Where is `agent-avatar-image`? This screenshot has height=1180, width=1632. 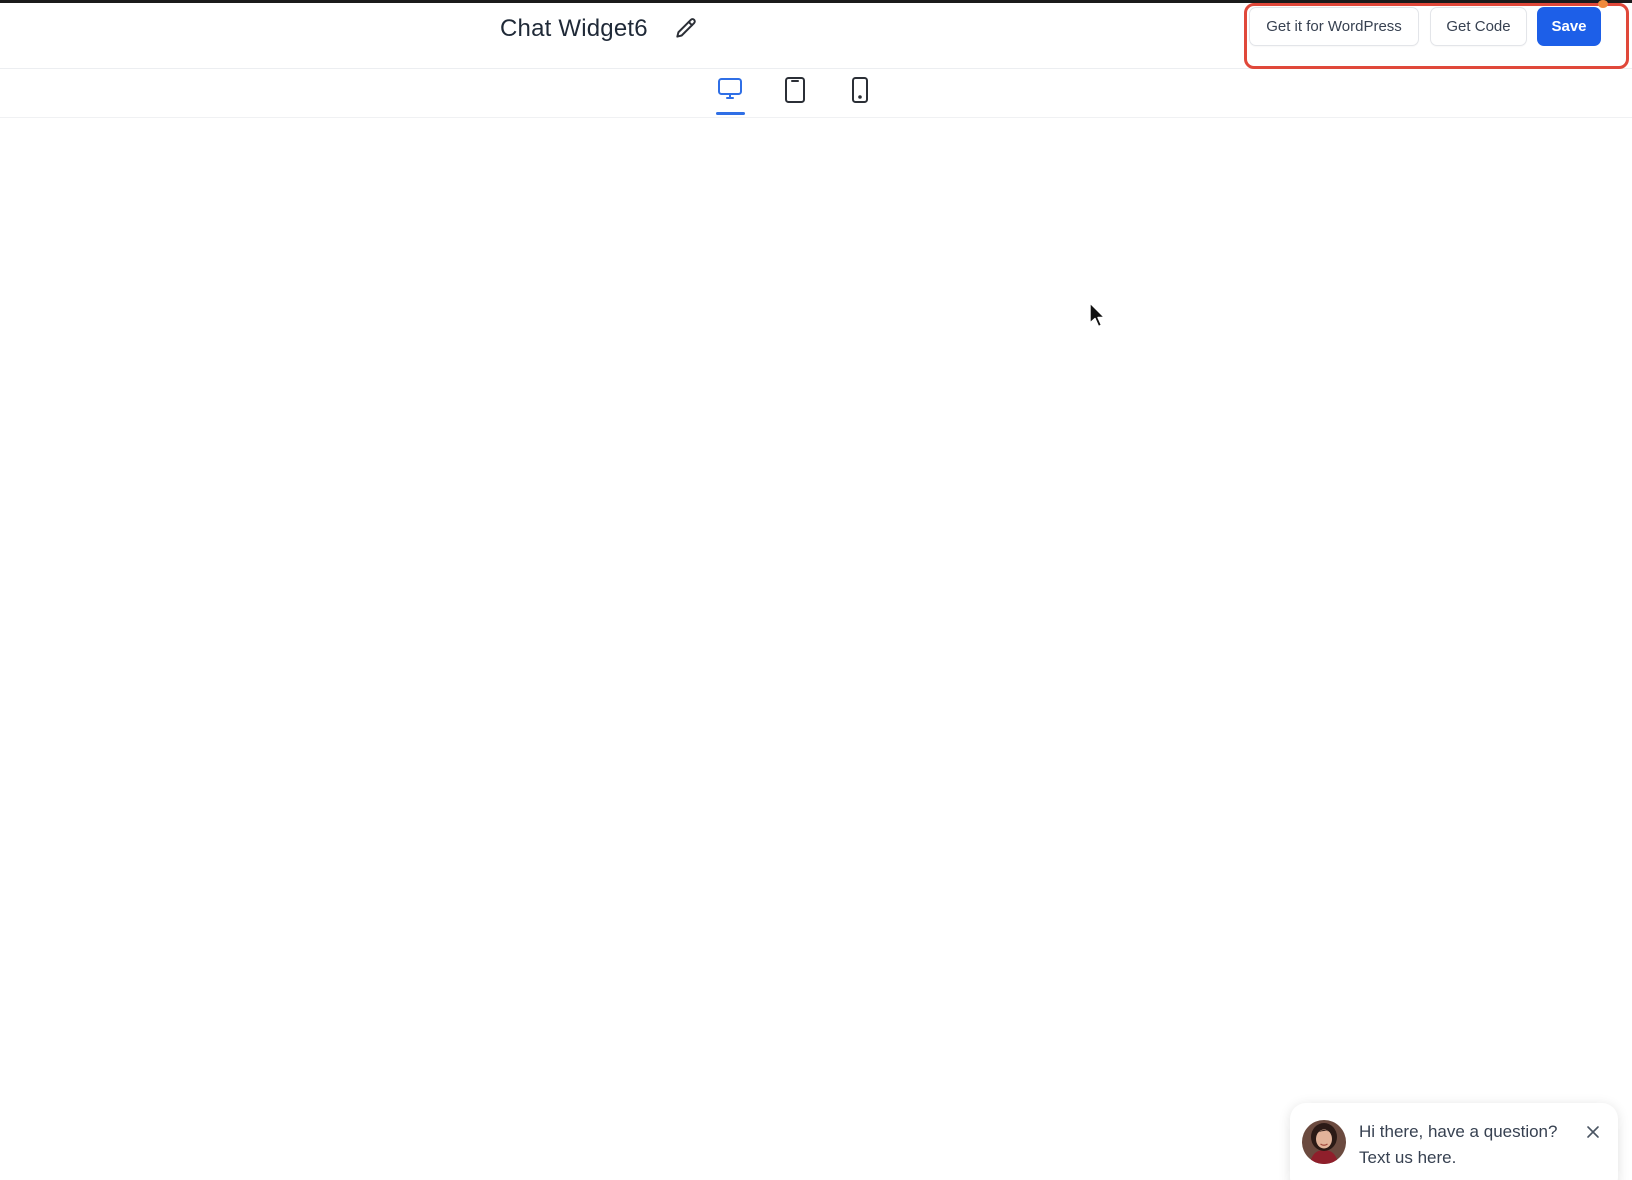 agent-avatar-image is located at coordinates (1324, 1142).